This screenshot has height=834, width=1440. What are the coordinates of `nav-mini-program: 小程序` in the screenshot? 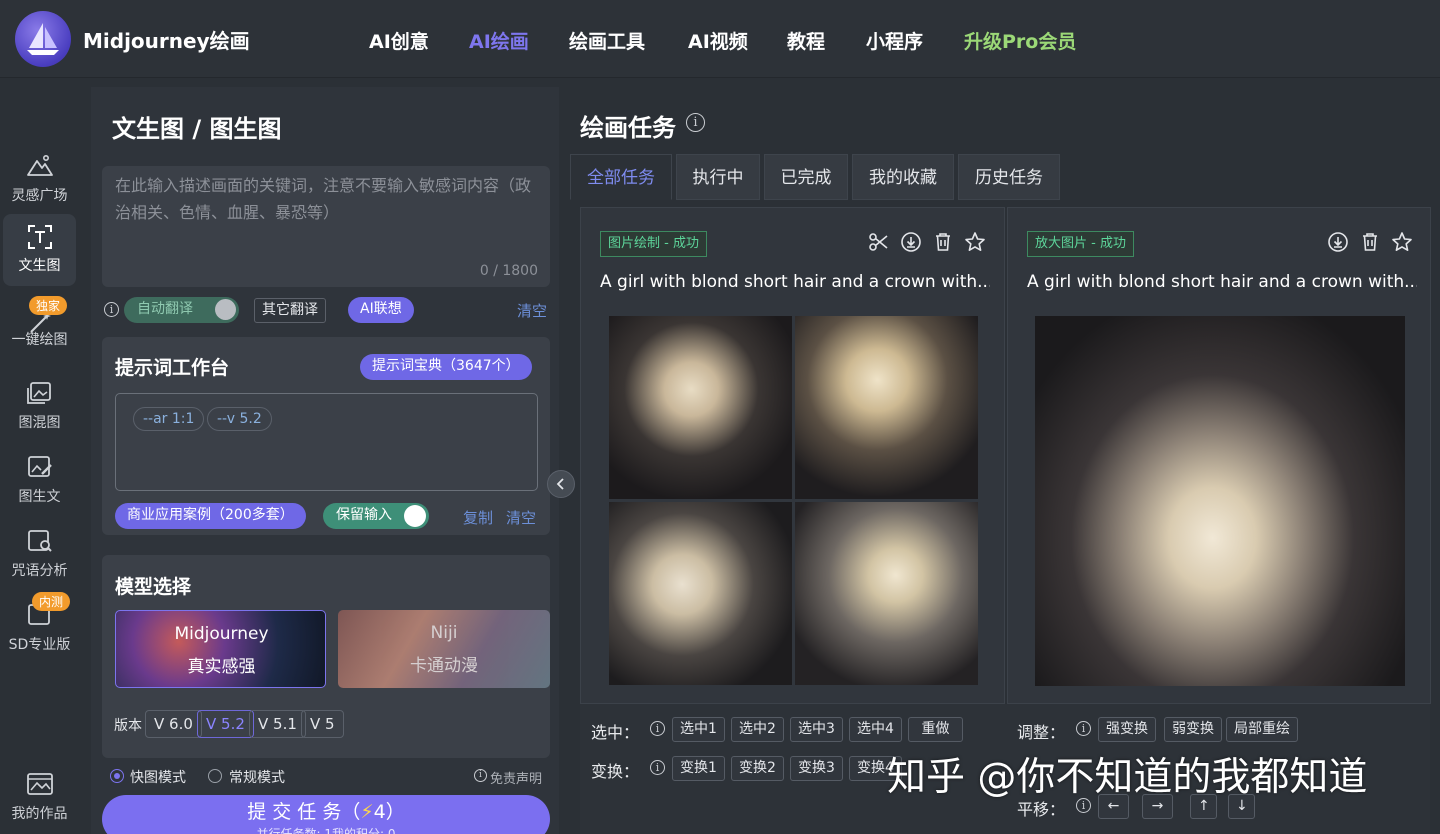 It's located at (894, 40).